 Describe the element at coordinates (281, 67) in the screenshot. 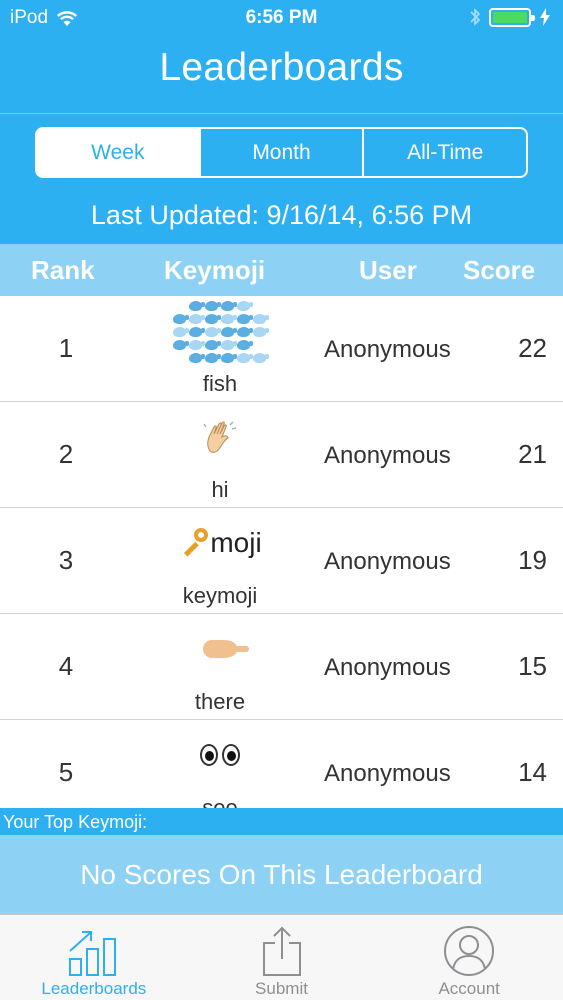

I see `page-title: Leaderboards` at that location.